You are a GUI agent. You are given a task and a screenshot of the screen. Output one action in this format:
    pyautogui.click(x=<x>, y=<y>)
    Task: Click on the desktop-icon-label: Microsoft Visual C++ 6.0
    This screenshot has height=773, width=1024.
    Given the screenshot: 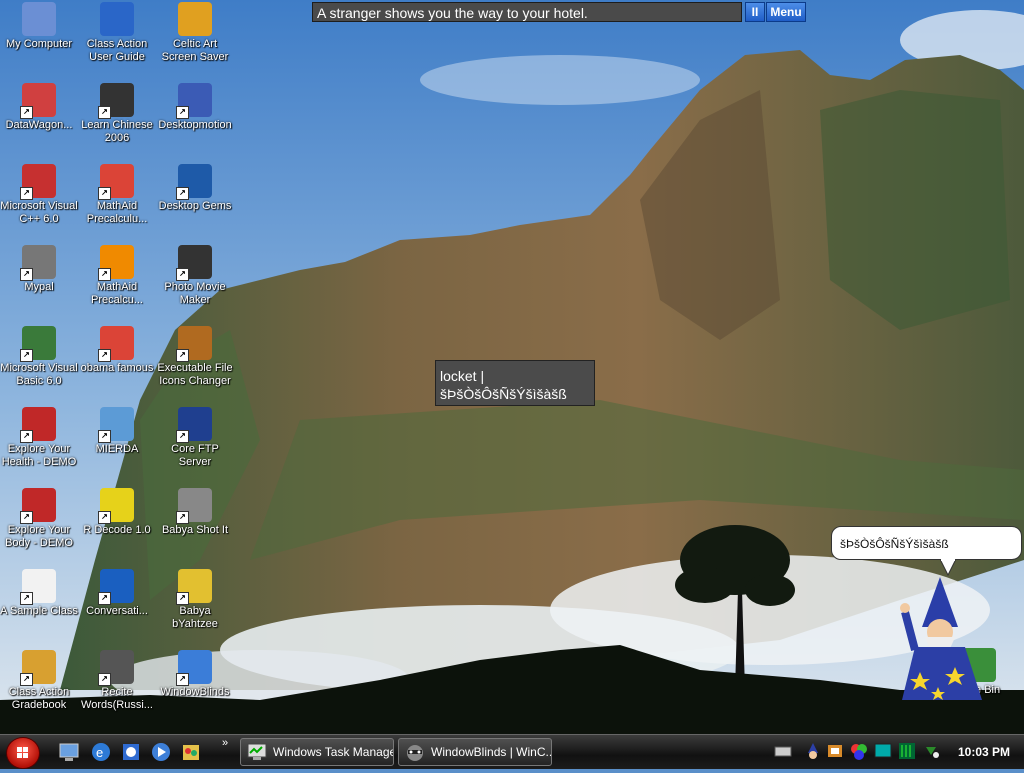 What is the action you would take?
    pyautogui.click(x=39, y=212)
    